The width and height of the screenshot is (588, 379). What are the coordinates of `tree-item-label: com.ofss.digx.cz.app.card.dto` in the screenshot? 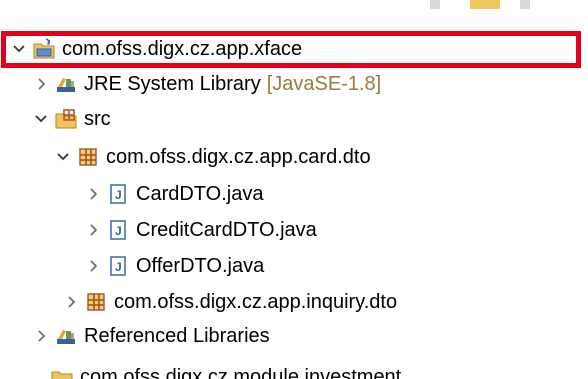 It's located at (238, 156).